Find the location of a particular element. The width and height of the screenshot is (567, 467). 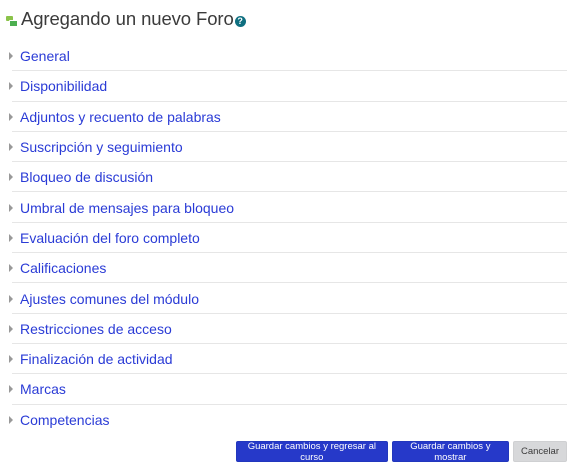

section-evaluacion: Evaluación del foro completo is located at coordinates (283, 238).